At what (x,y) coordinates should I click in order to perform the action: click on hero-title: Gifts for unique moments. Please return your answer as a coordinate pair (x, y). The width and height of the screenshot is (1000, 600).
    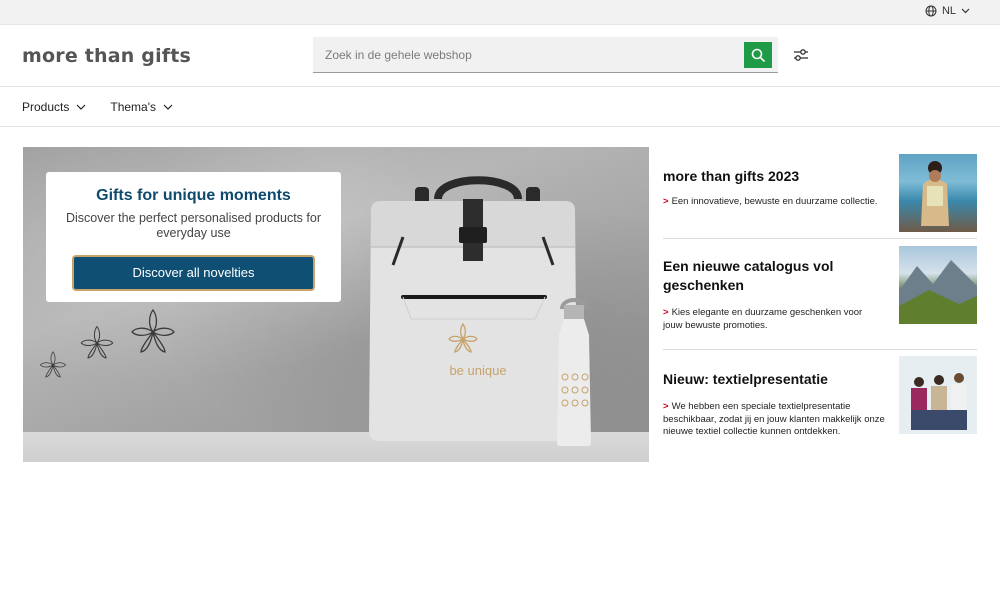
    Looking at the image, I should click on (193, 195).